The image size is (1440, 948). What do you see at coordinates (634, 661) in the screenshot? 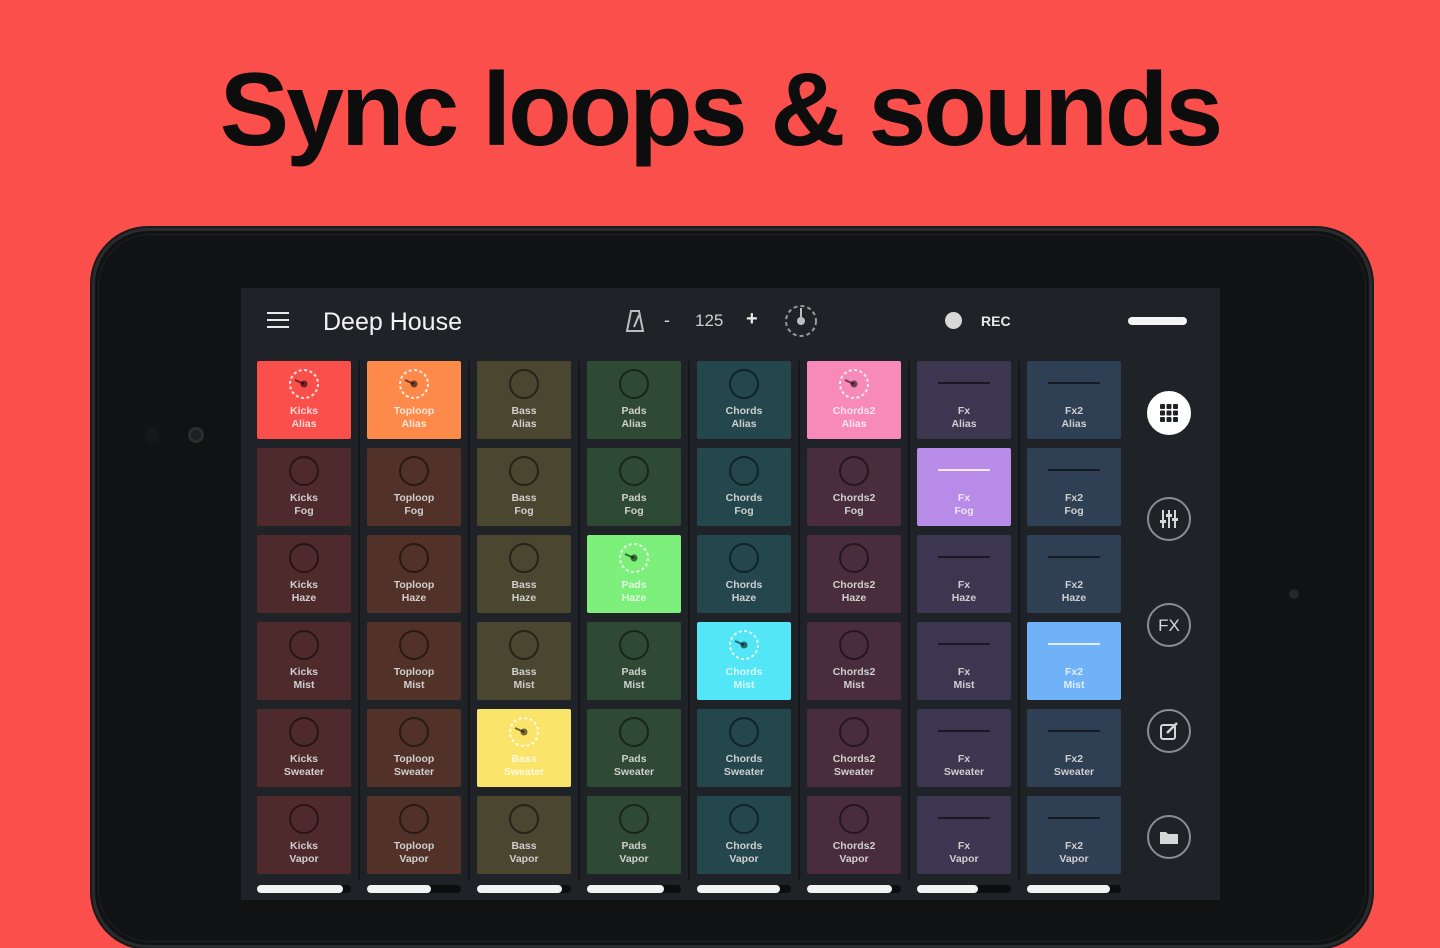
I see `pad-pads-mist: Pads Mist` at bounding box center [634, 661].